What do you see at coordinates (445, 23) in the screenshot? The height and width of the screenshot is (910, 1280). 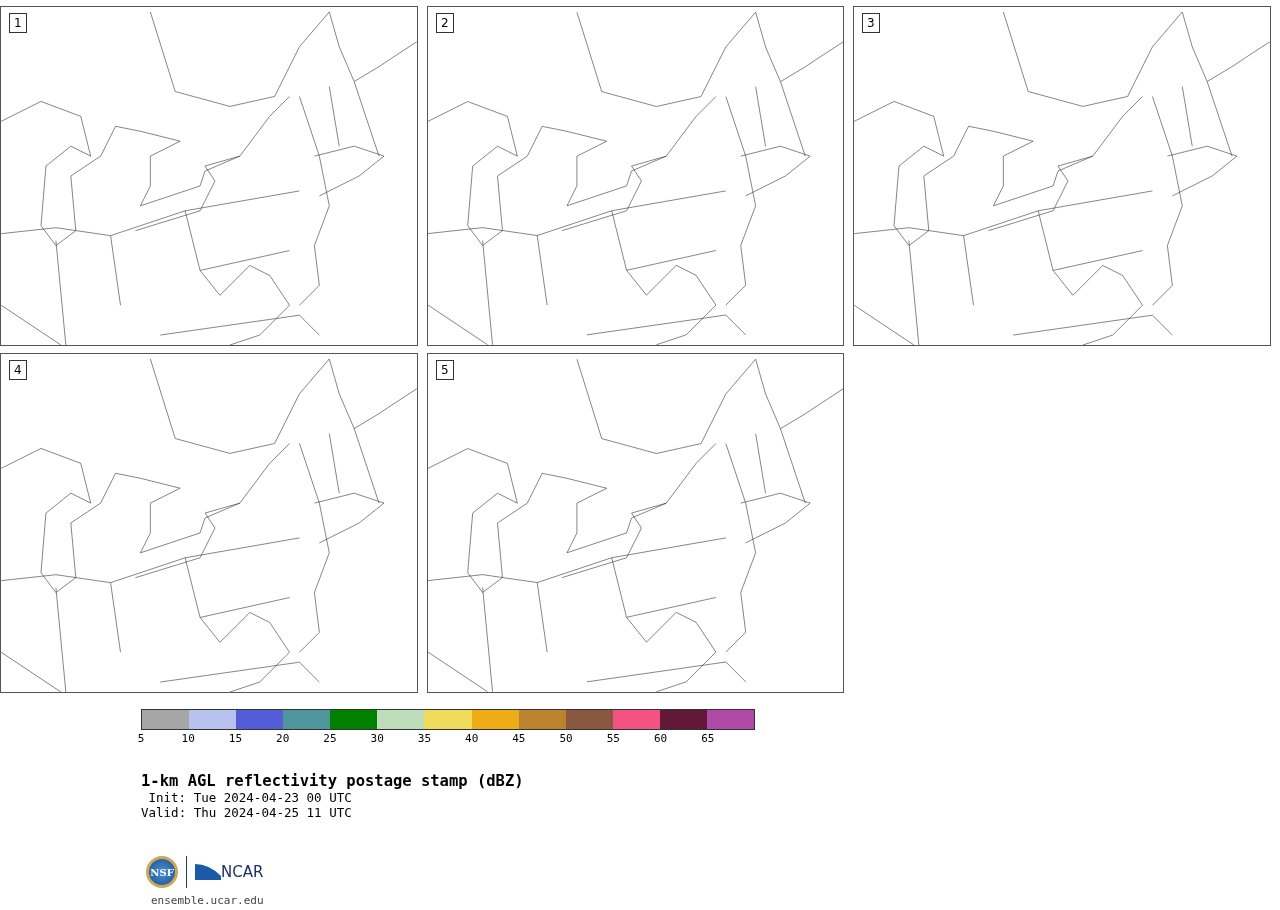 I see `panel-number: 2` at bounding box center [445, 23].